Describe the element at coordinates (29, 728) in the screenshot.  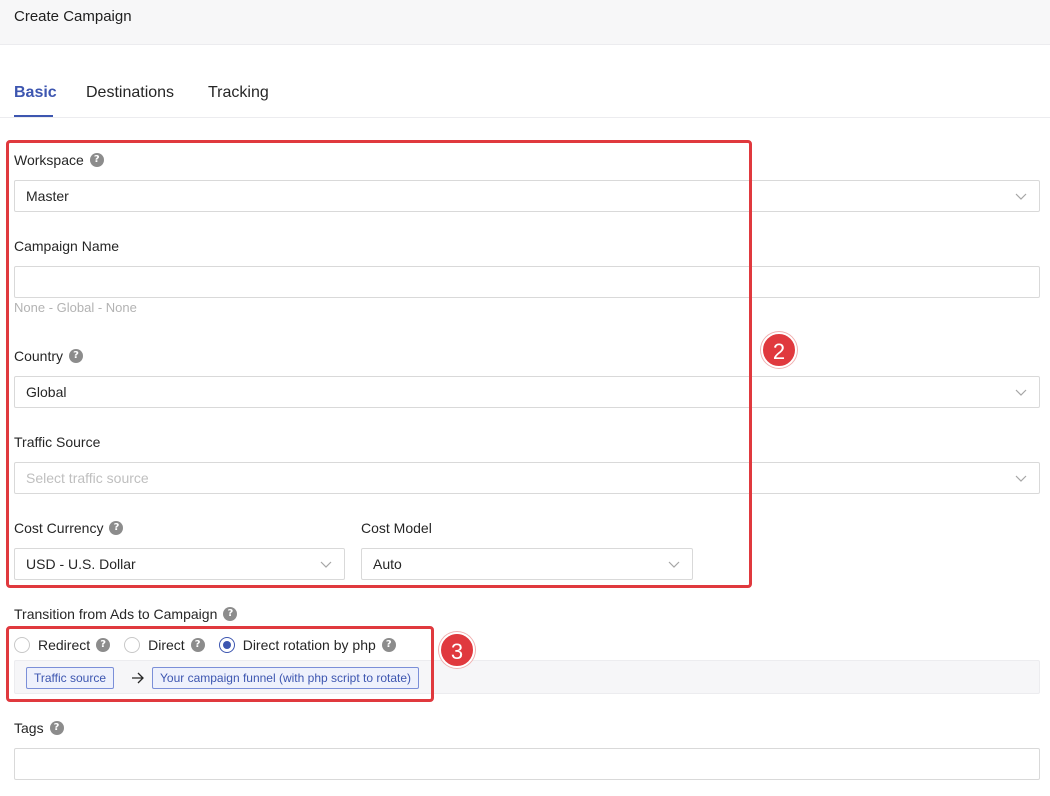
I see `tags-label-text: Tags` at that location.